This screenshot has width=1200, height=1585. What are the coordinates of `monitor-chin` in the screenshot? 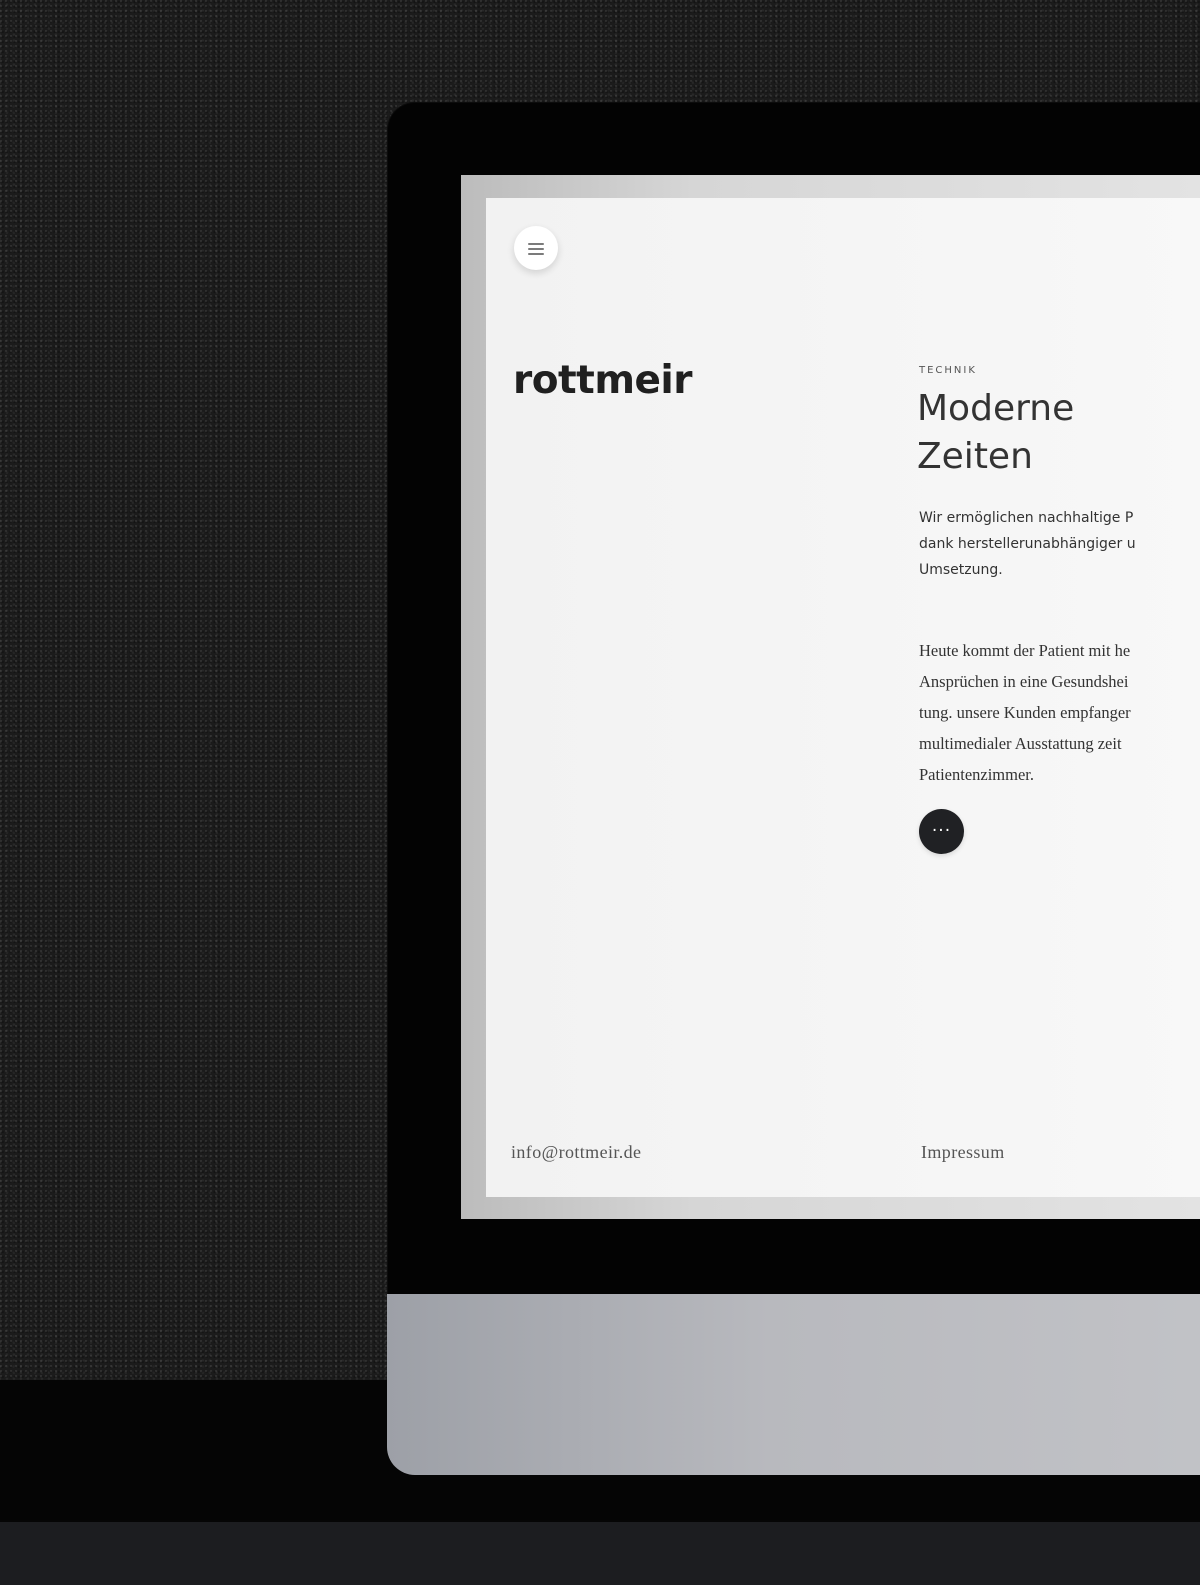 It's located at (793, 1384).